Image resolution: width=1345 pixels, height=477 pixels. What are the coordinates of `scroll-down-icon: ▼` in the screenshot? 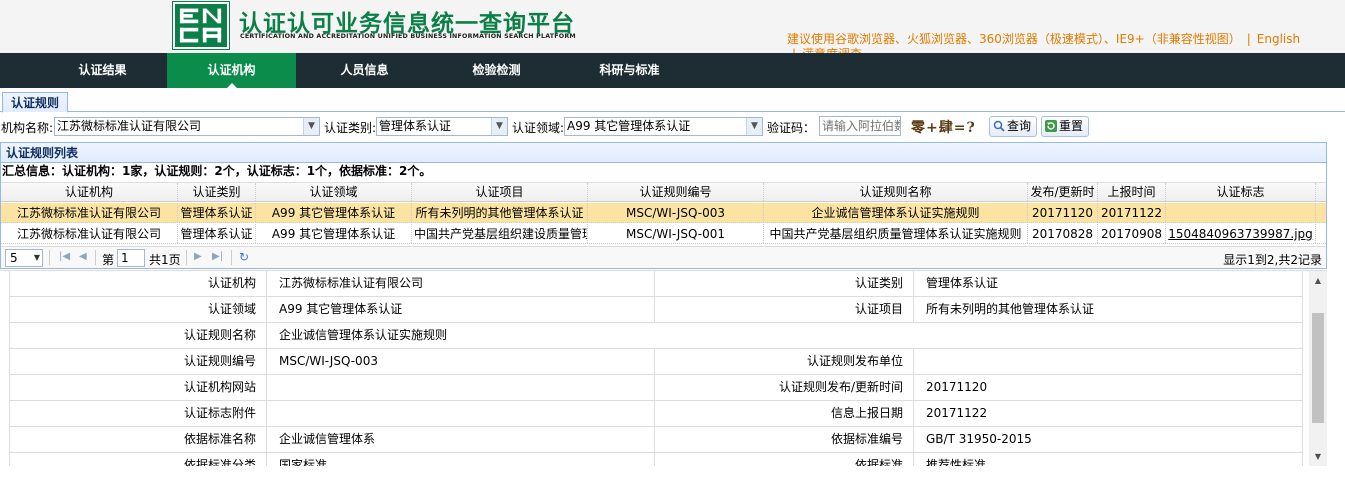 It's located at (1318, 457).